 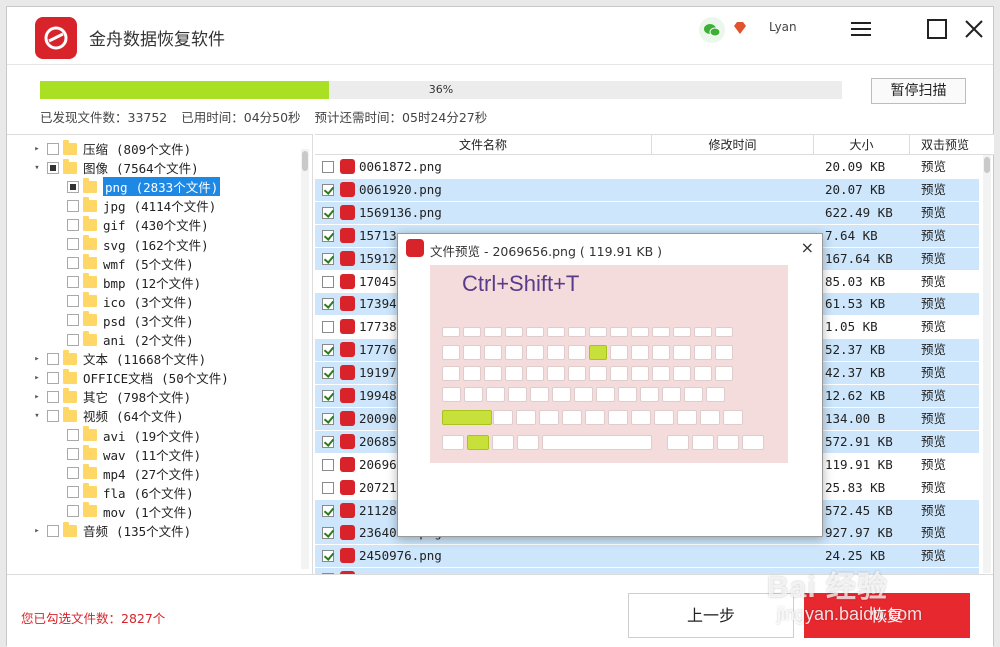 What do you see at coordinates (156, 224) in the screenshot?
I see `tree-item-label: gif (430个文件)` at bounding box center [156, 224].